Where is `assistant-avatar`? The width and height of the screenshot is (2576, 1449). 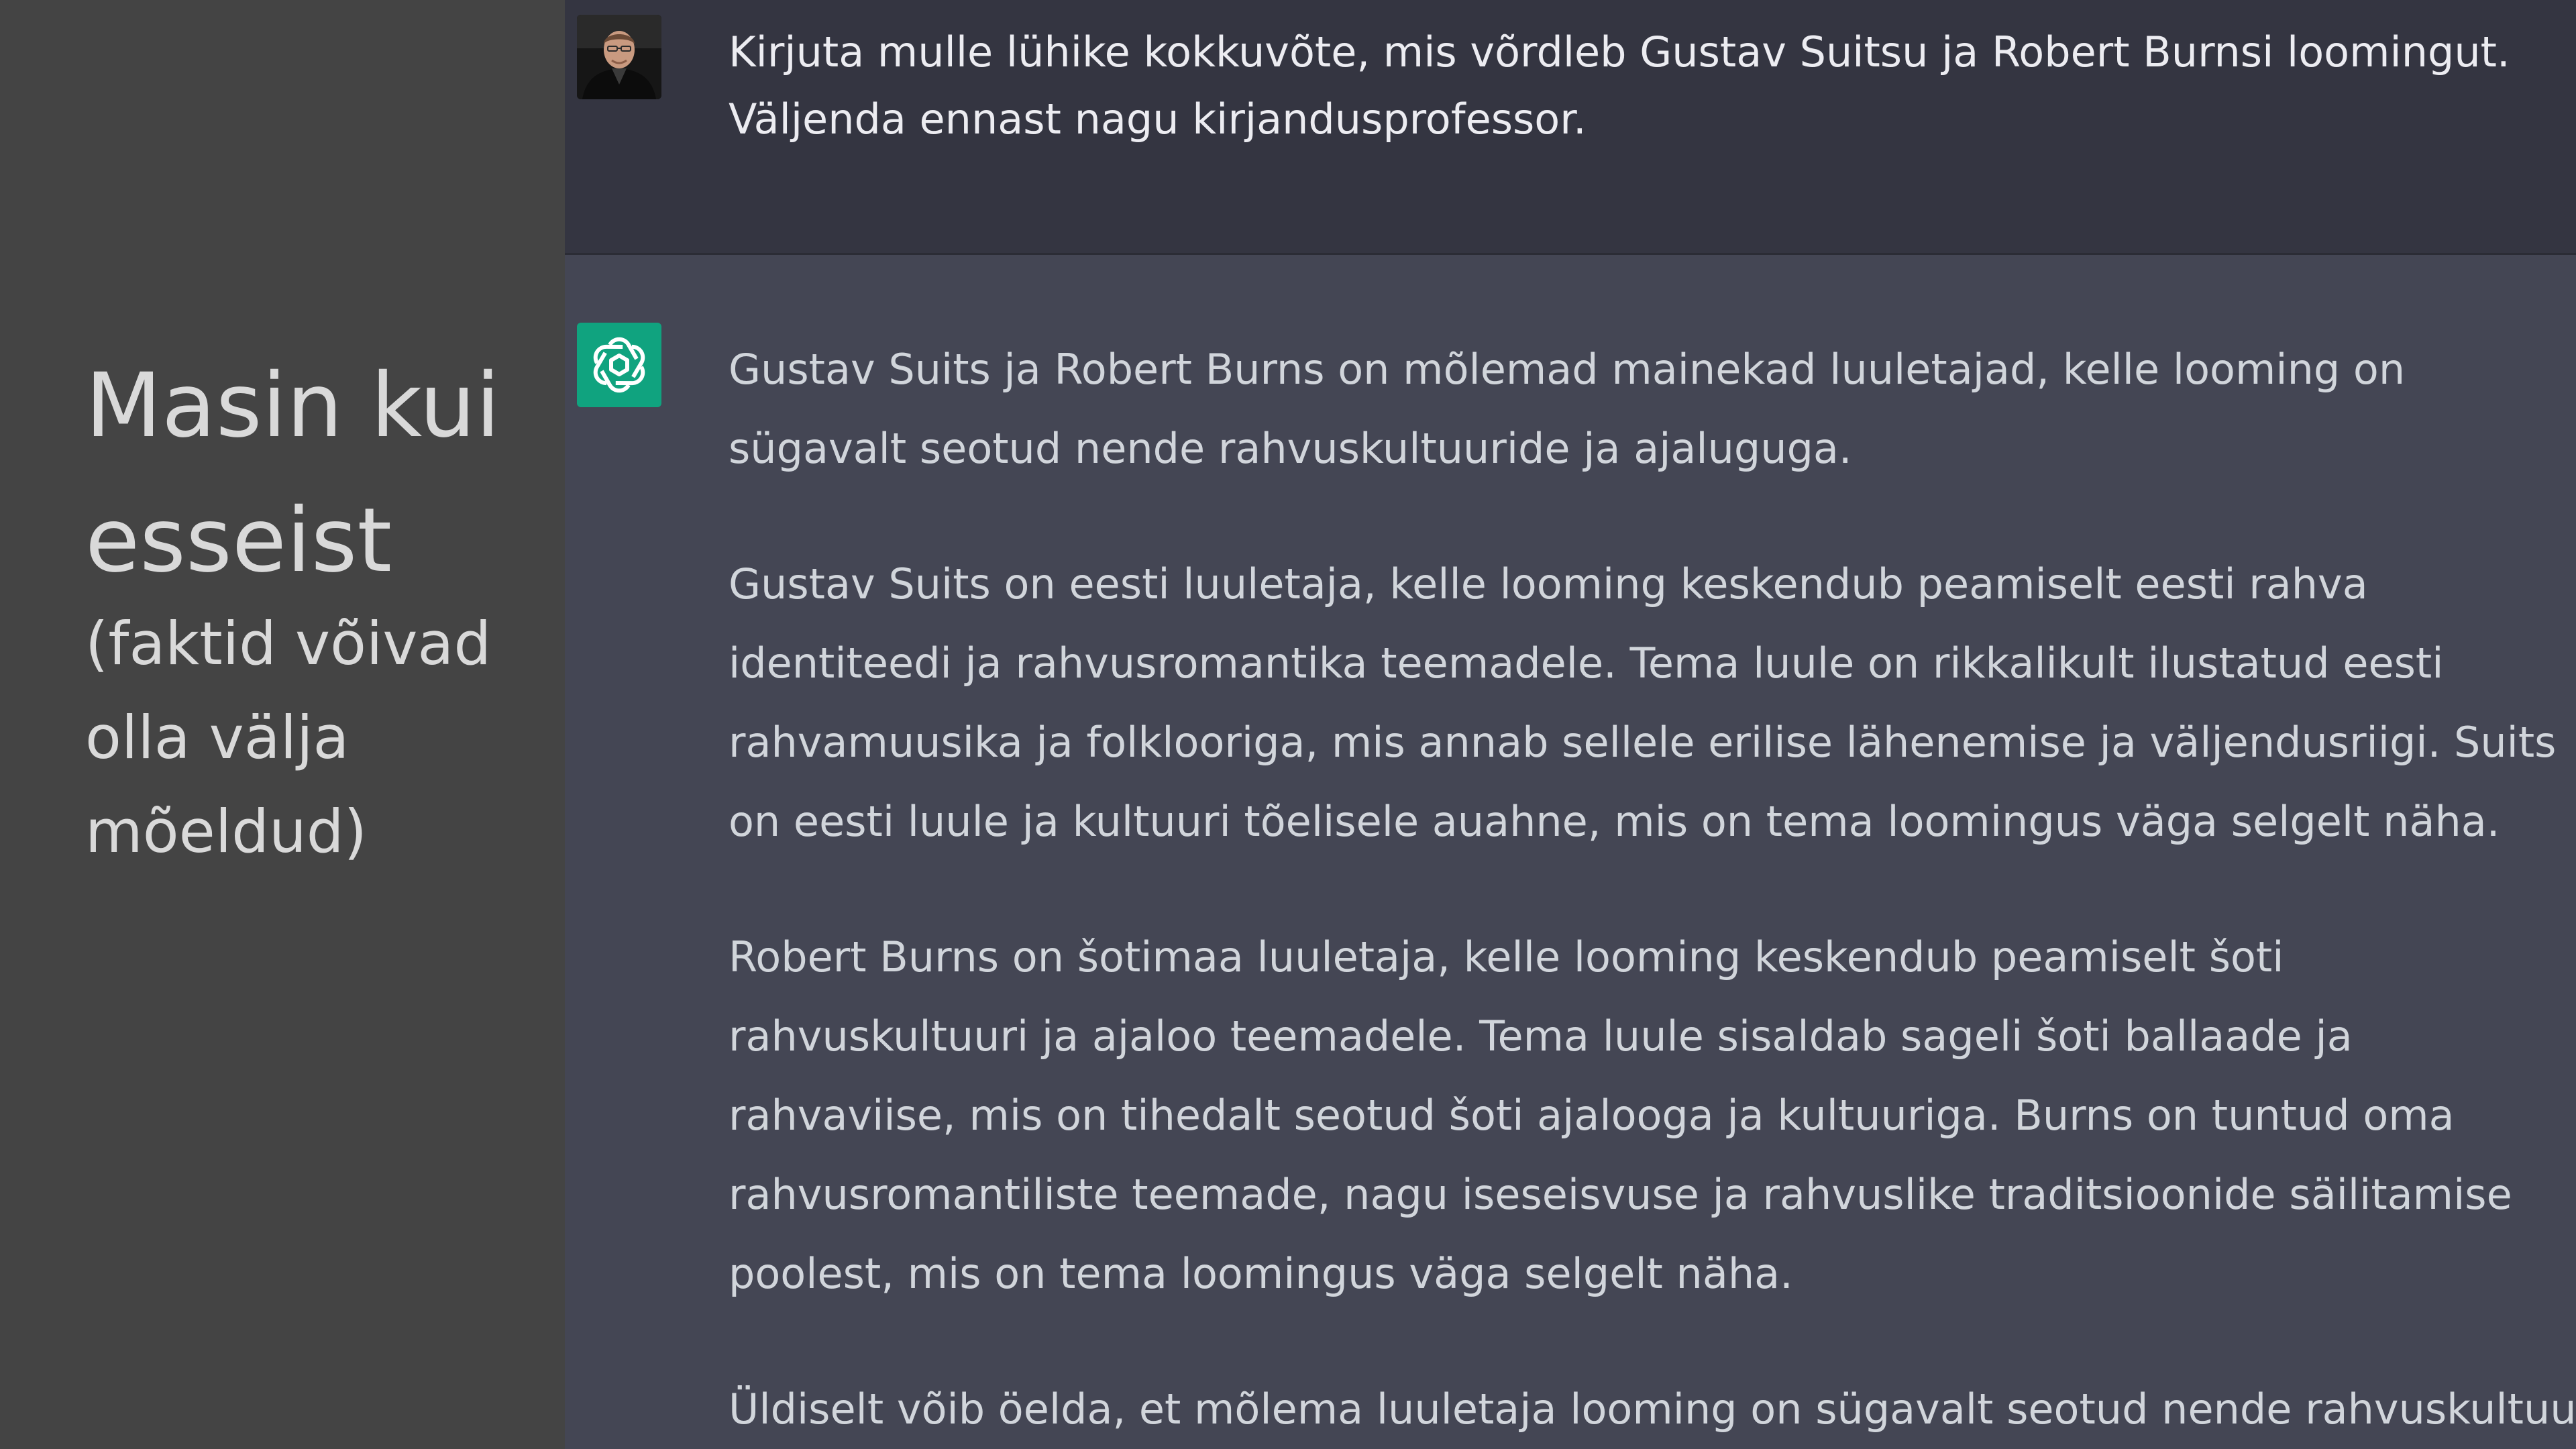 assistant-avatar is located at coordinates (619, 365).